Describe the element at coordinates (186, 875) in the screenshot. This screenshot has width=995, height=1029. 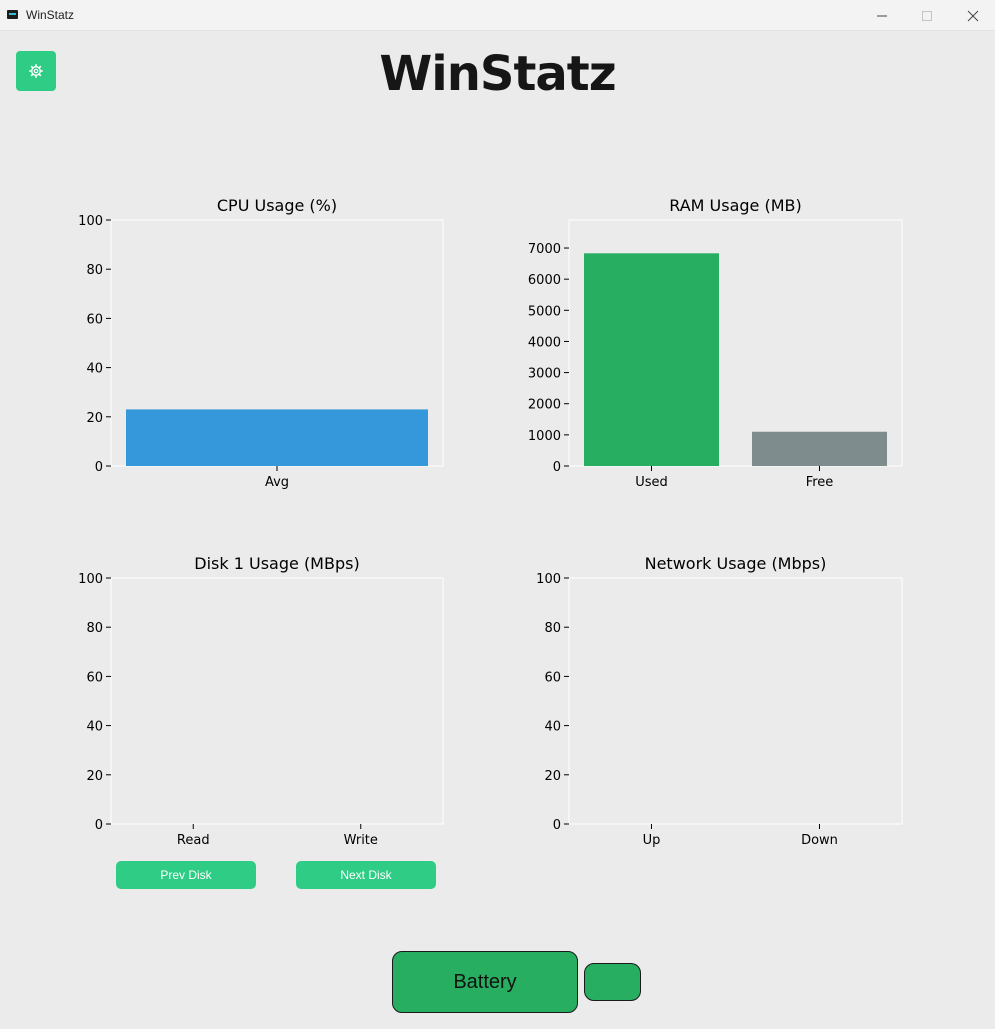
I see `prev-disk-button: Prev Disk` at that location.